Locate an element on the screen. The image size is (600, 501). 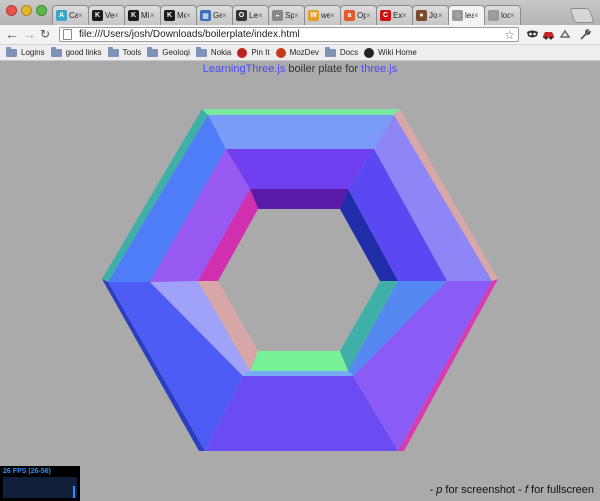
bookmark-pin-it: Pin It is located at coordinates (253, 52).